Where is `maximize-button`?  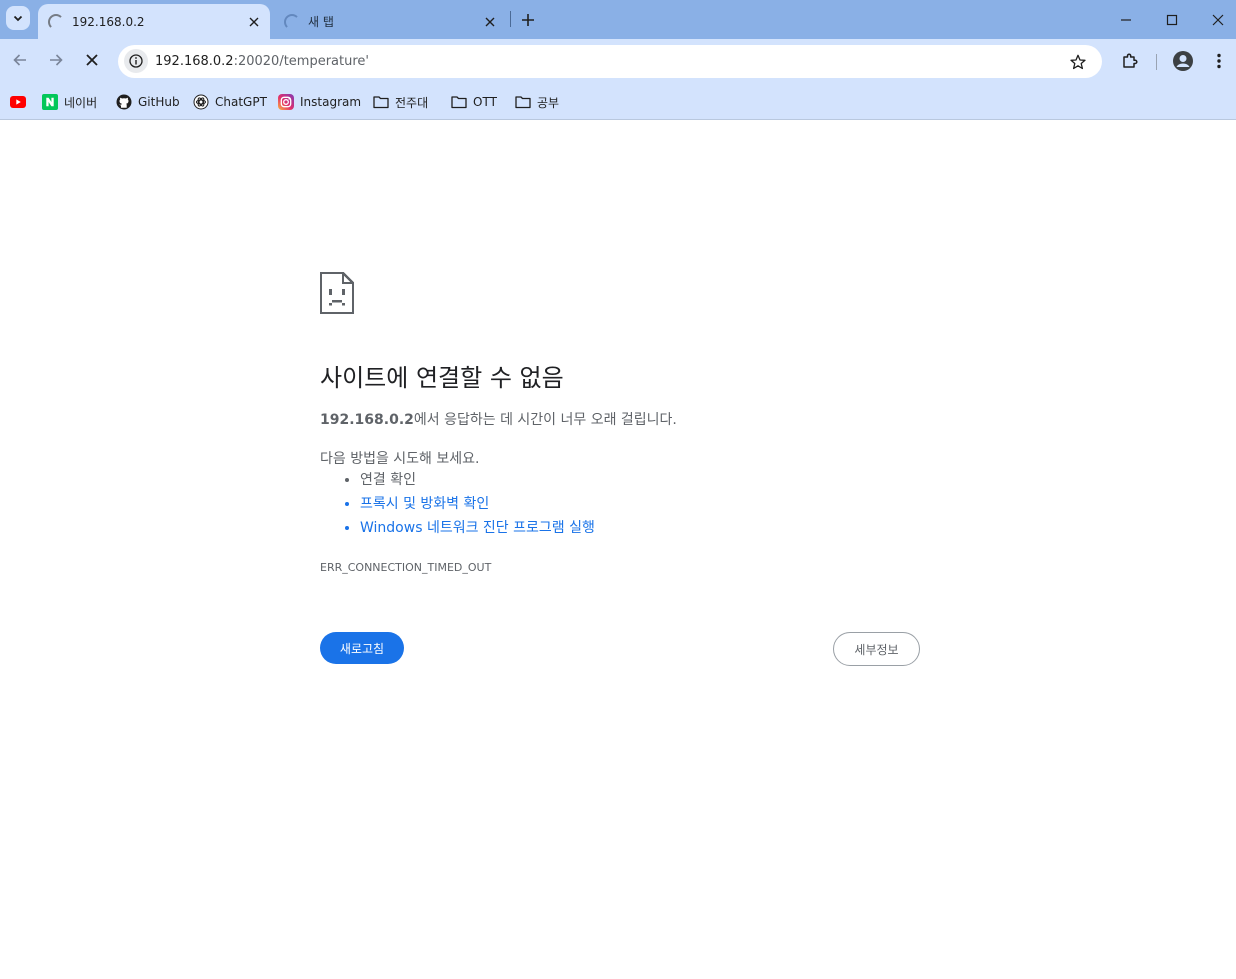 maximize-button is located at coordinates (1172, 19).